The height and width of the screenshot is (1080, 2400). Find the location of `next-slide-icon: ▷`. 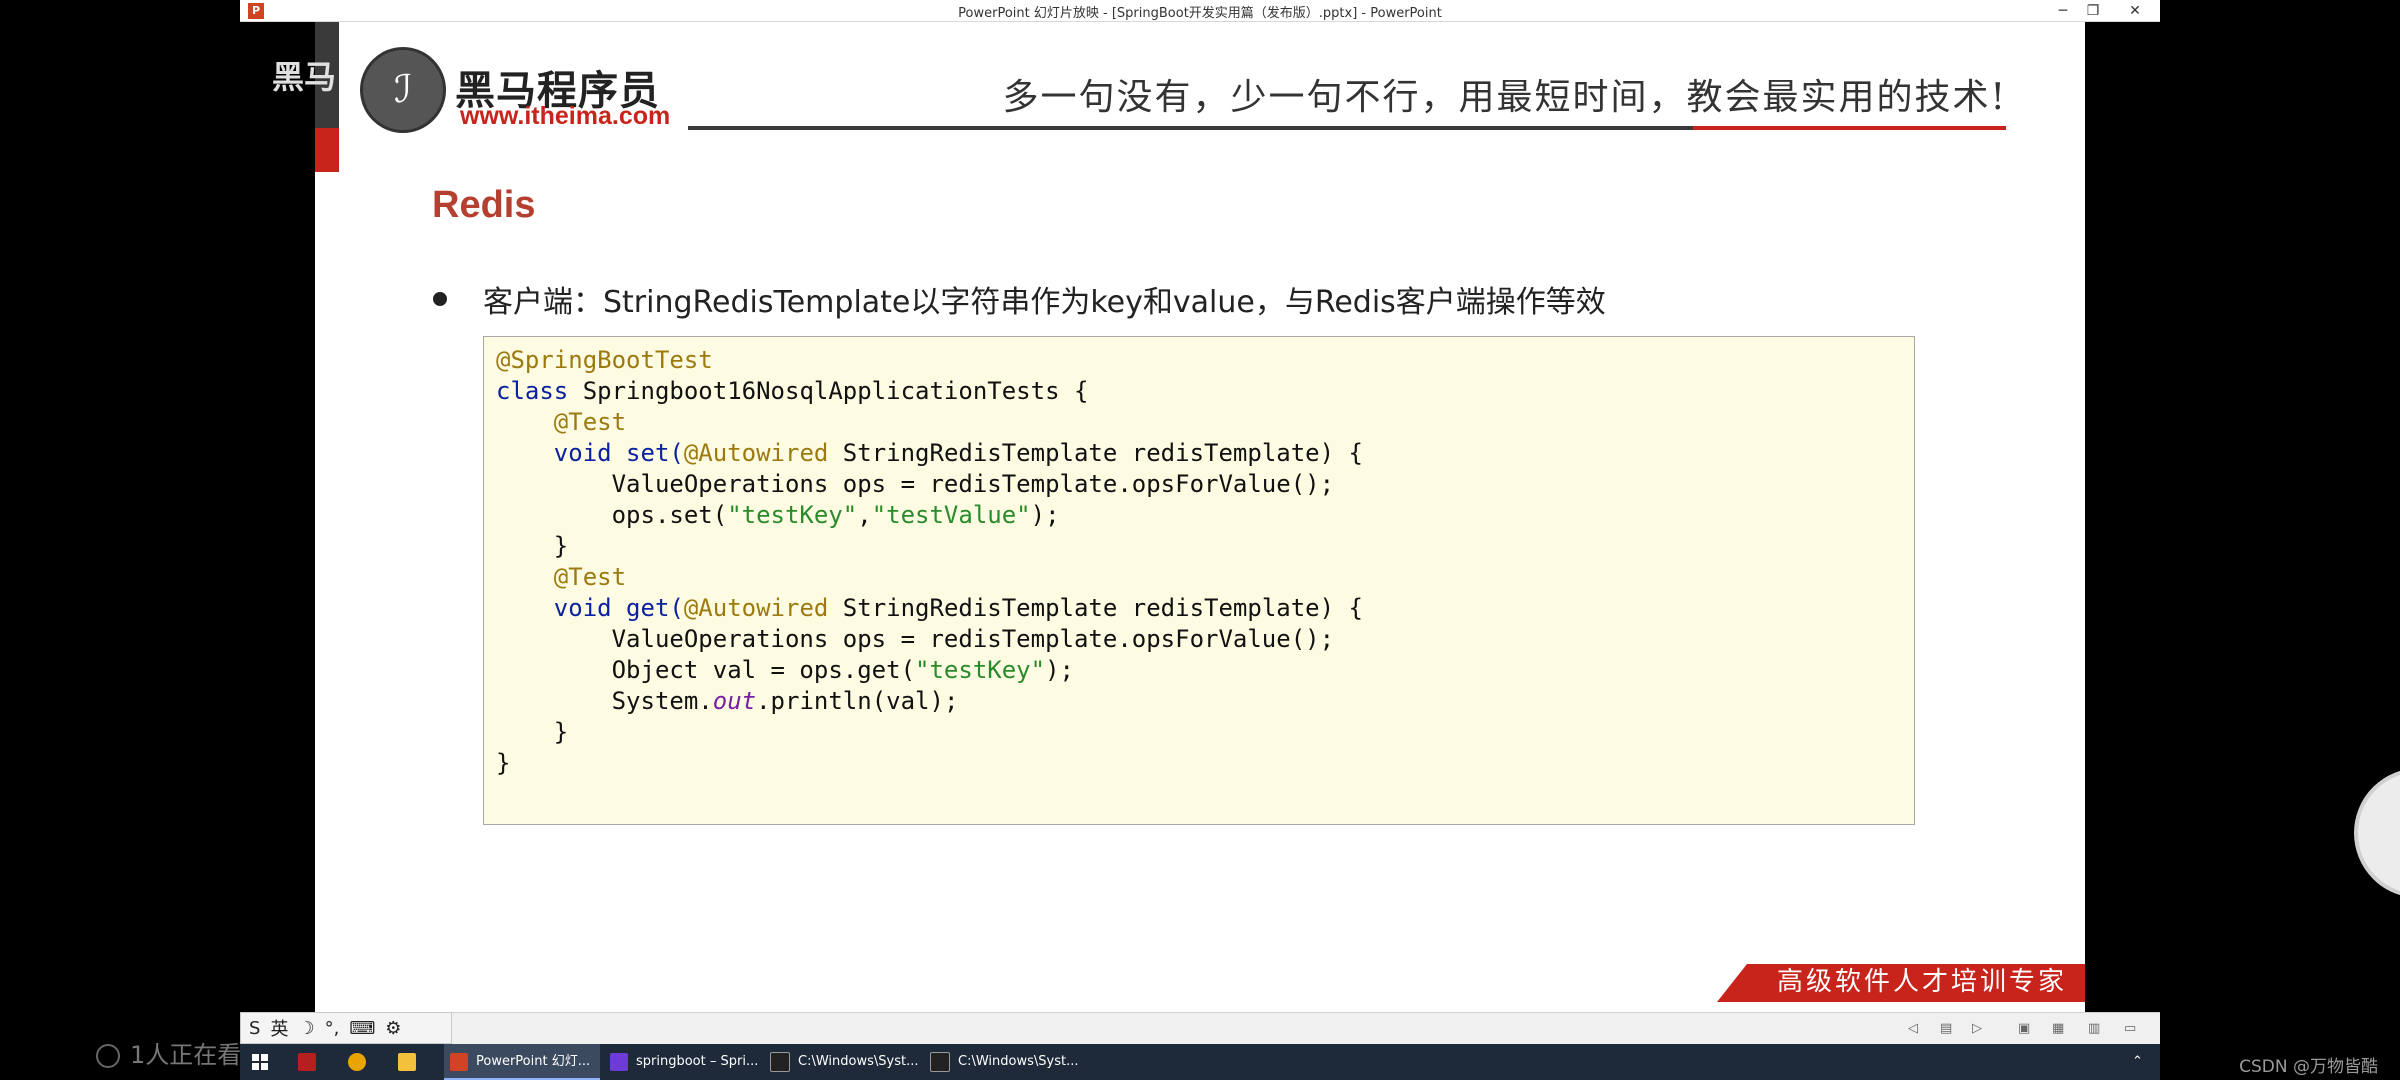

next-slide-icon: ▷ is located at coordinates (1977, 1028).